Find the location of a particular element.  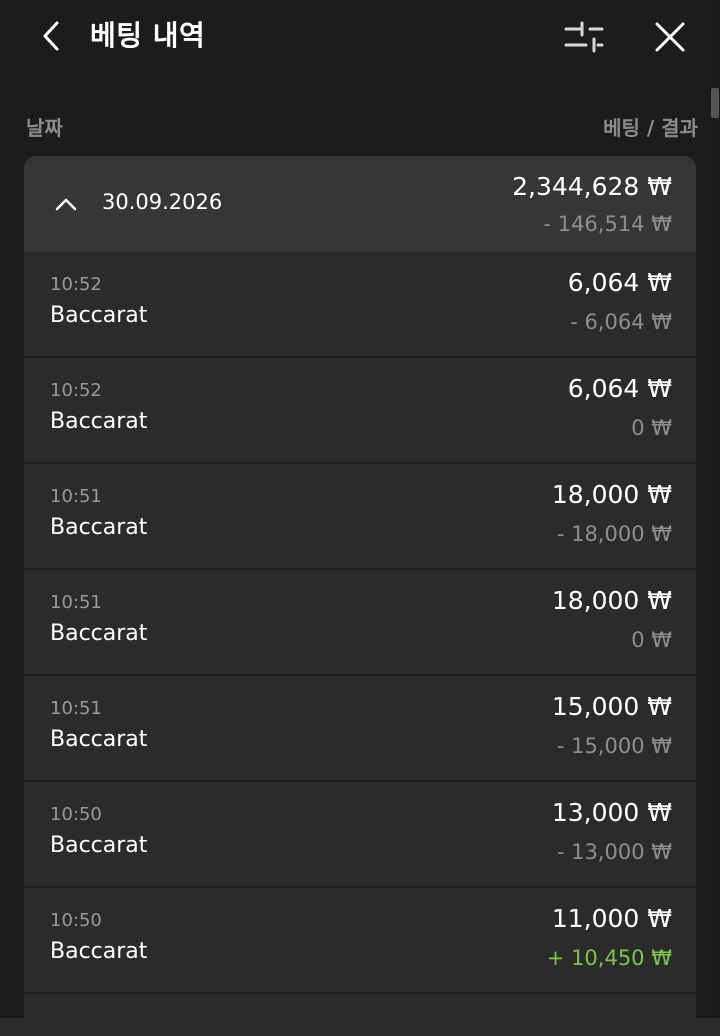

header: 베팅 내역 is located at coordinates (356, 38).